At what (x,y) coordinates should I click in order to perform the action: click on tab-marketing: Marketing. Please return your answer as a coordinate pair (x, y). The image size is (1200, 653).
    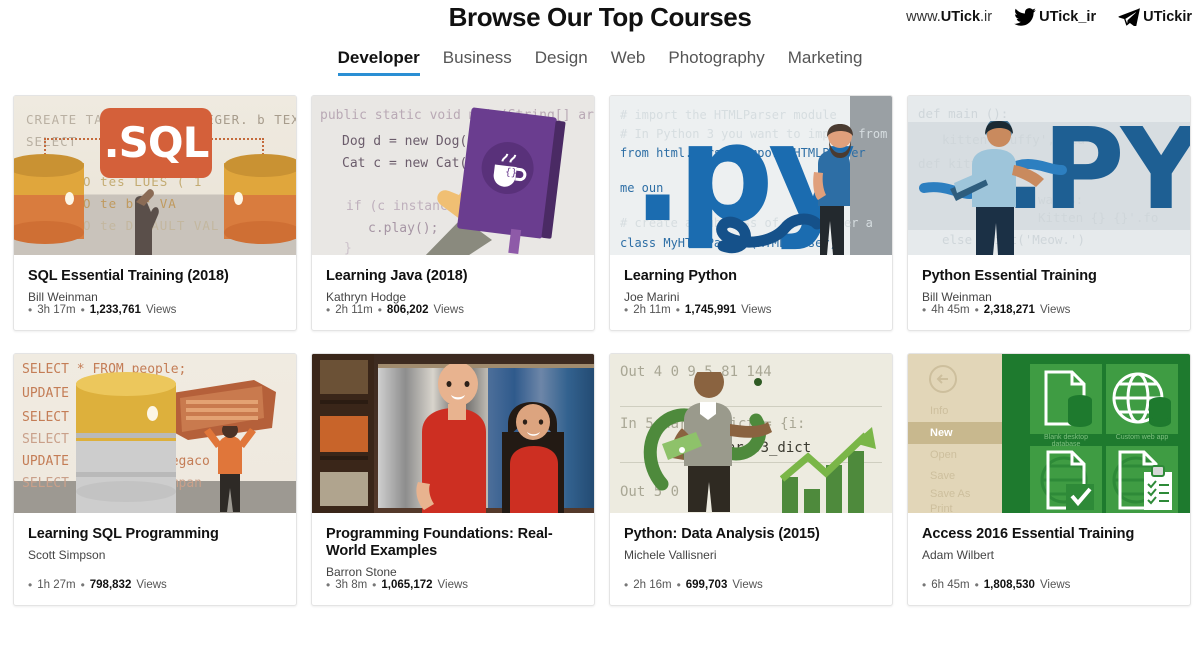
    Looking at the image, I should click on (825, 60).